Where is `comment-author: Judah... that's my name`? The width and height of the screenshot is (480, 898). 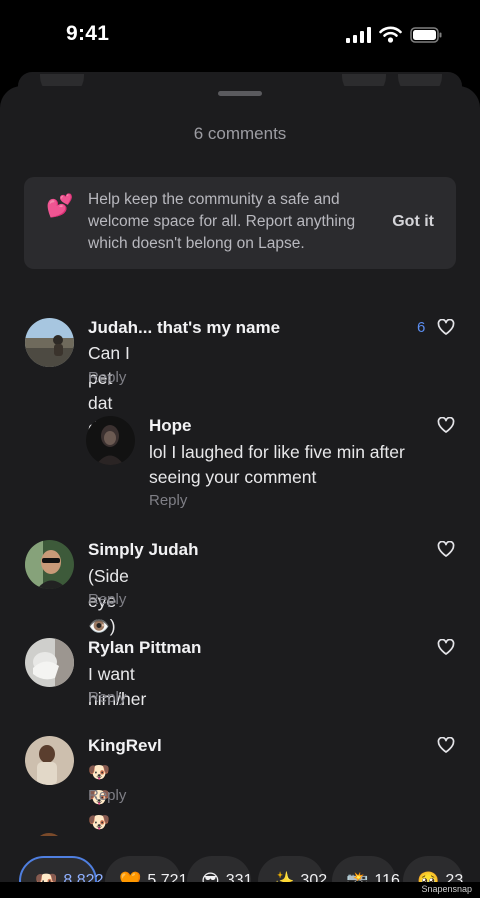
comment-author: Judah... that's my name is located at coordinates (184, 328).